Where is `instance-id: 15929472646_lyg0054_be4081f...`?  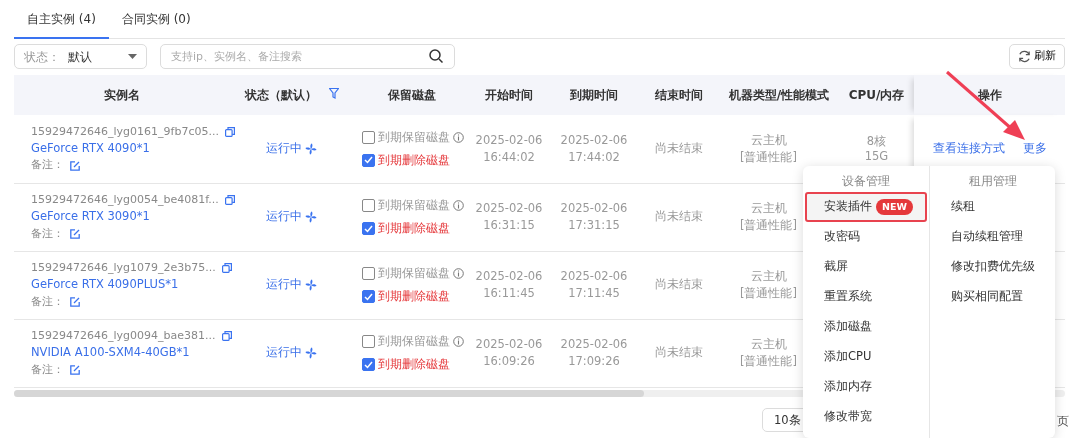 instance-id: 15929472646_lyg0054_be4081f... is located at coordinates (125, 199).